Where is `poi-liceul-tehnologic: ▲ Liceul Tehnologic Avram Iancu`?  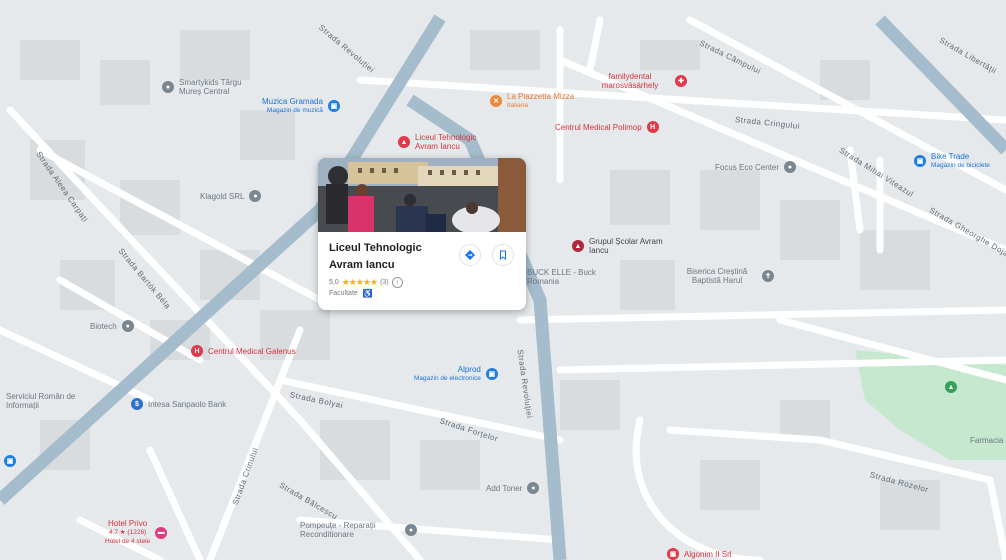
poi-liceul-tehnologic: ▲ Liceul Tehnologic Avram Iancu is located at coordinates (446, 142).